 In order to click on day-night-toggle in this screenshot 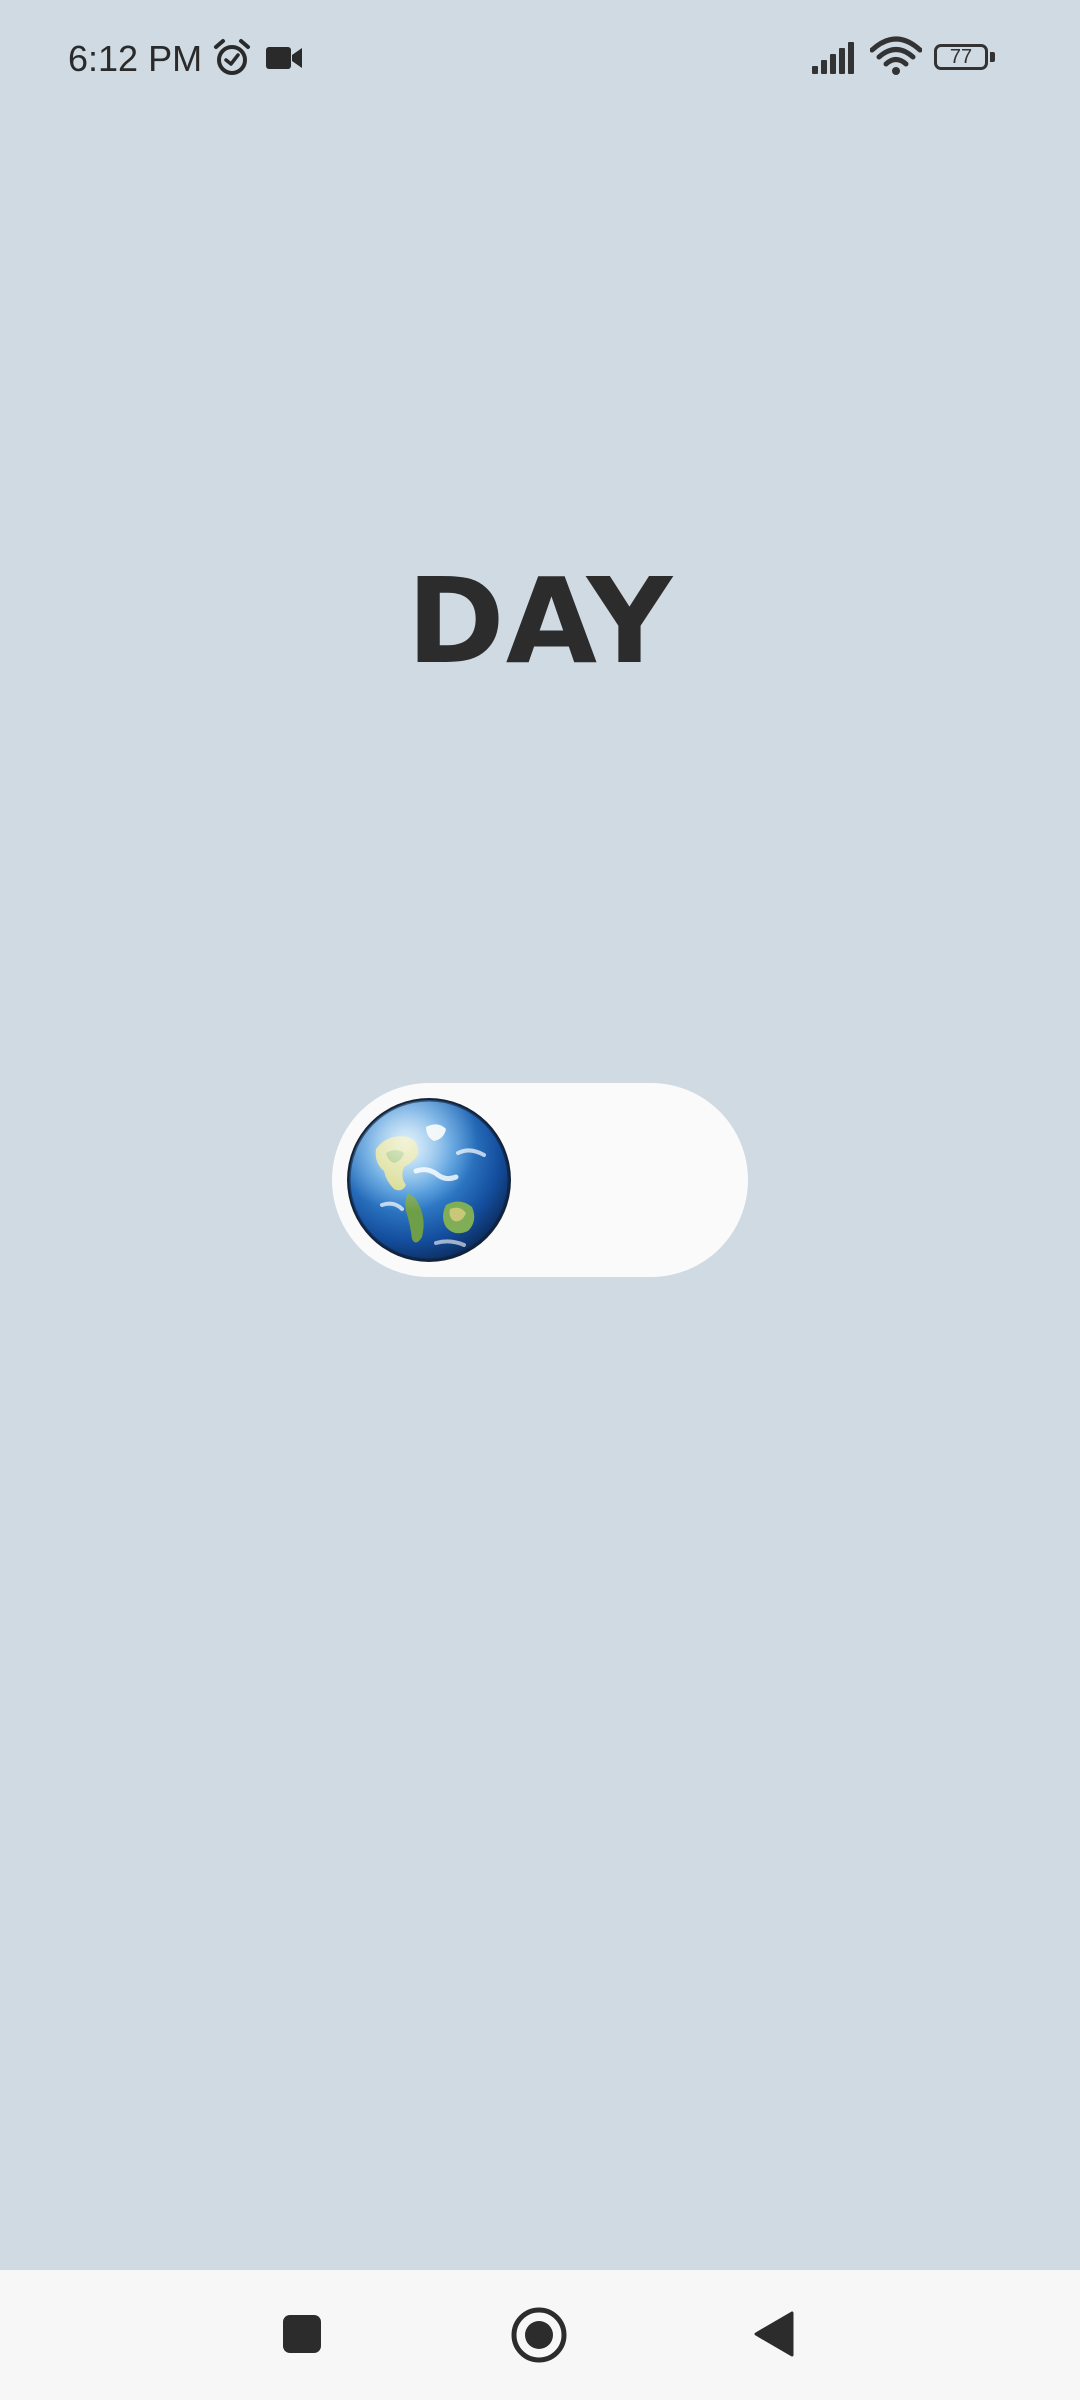, I will do `click(540, 1180)`.